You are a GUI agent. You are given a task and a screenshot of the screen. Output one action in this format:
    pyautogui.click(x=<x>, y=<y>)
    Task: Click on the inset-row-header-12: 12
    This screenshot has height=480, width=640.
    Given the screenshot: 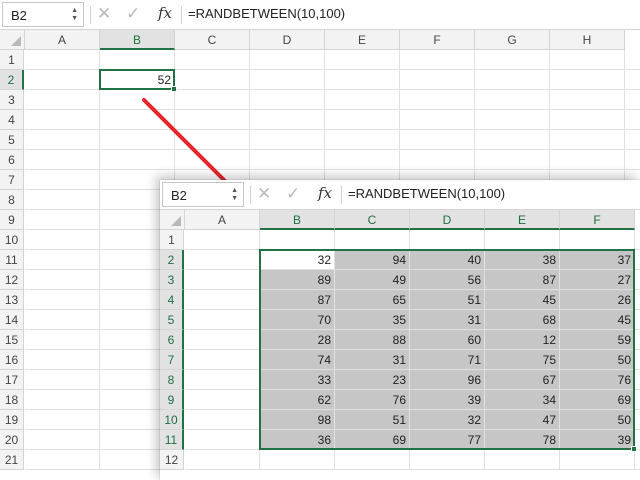 What is the action you would take?
    pyautogui.click(x=172, y=460)
    